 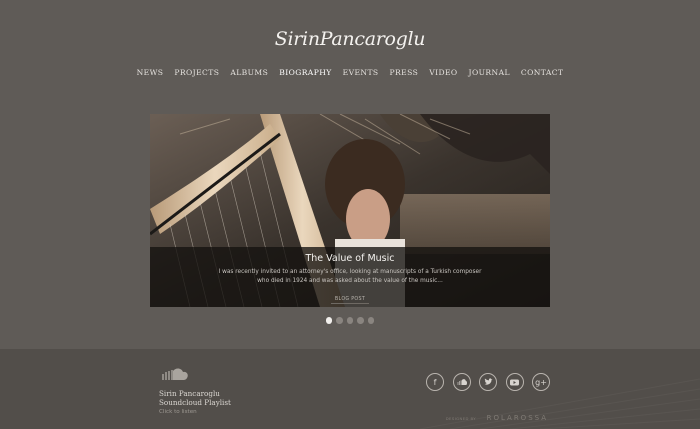 What do you see at coordinates (517, 418) in the screenshot?
I see `credit-name: ROLAROSSA` at bounding box center [517, 418].